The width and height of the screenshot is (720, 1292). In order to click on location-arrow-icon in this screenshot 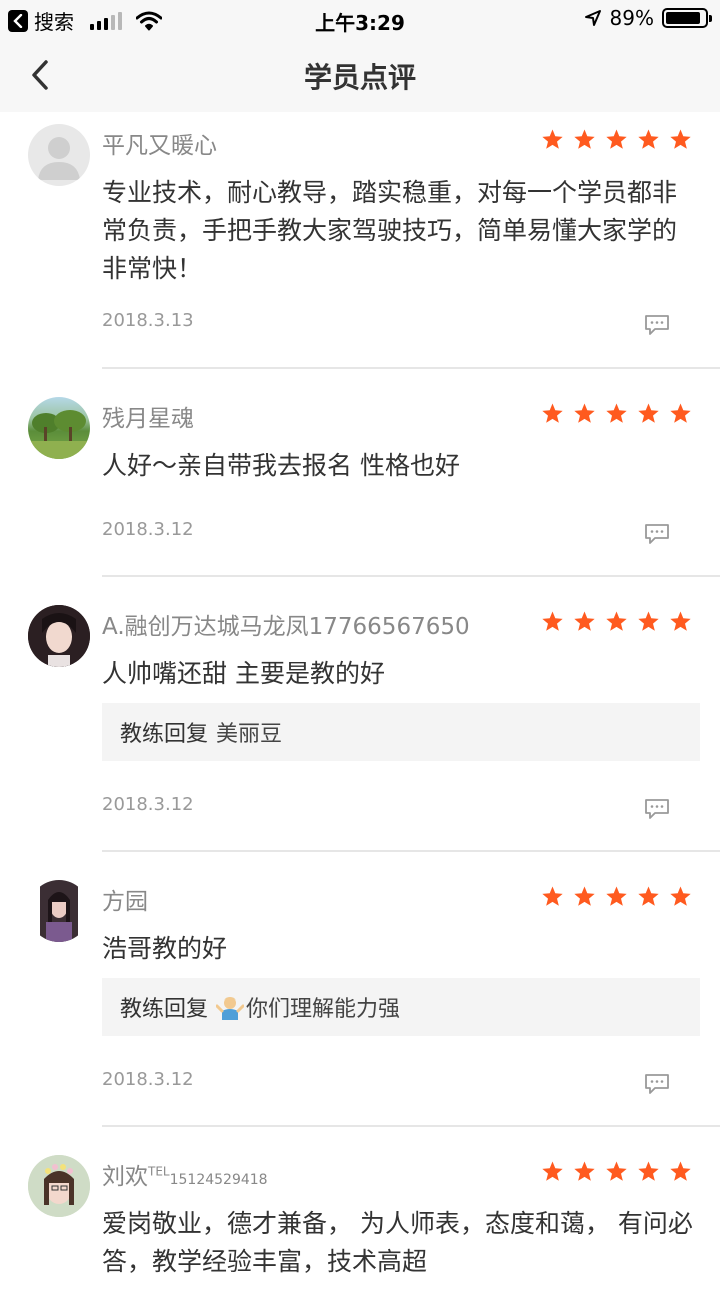, I will do `click(592, 18)`.